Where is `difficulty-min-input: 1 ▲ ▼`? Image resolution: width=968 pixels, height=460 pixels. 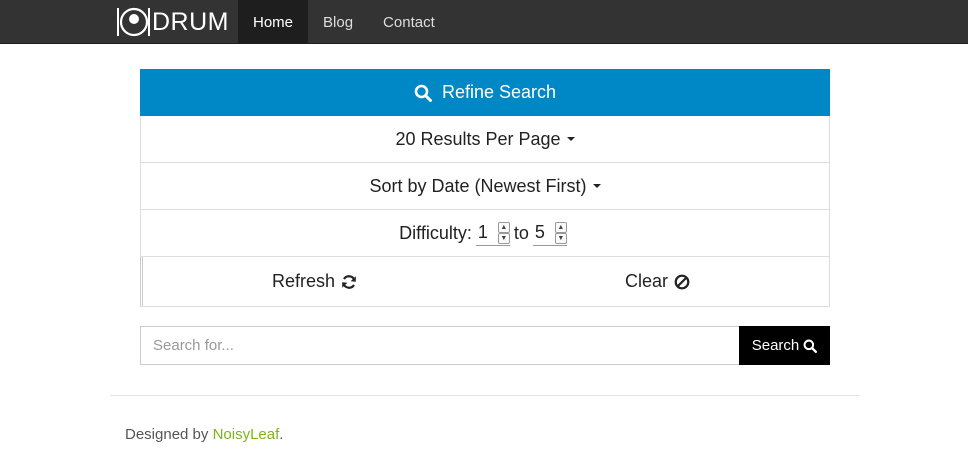 difficulty-min-input: 1 ▲ ▼ is located at coordinates (492, 233).